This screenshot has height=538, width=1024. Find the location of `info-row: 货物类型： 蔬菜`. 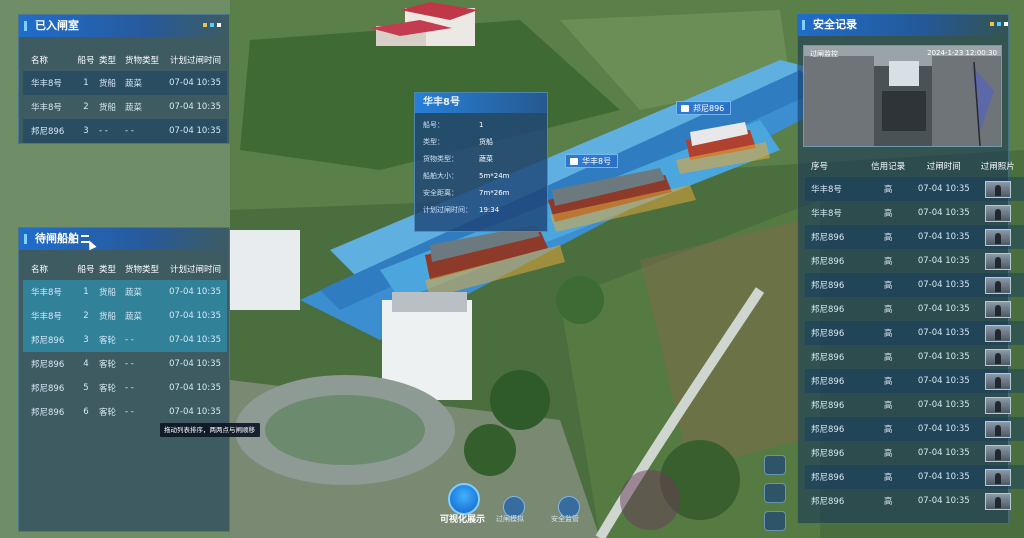

info-row: 货物类型： 蔬菜 is located at coordinates (458, 159).